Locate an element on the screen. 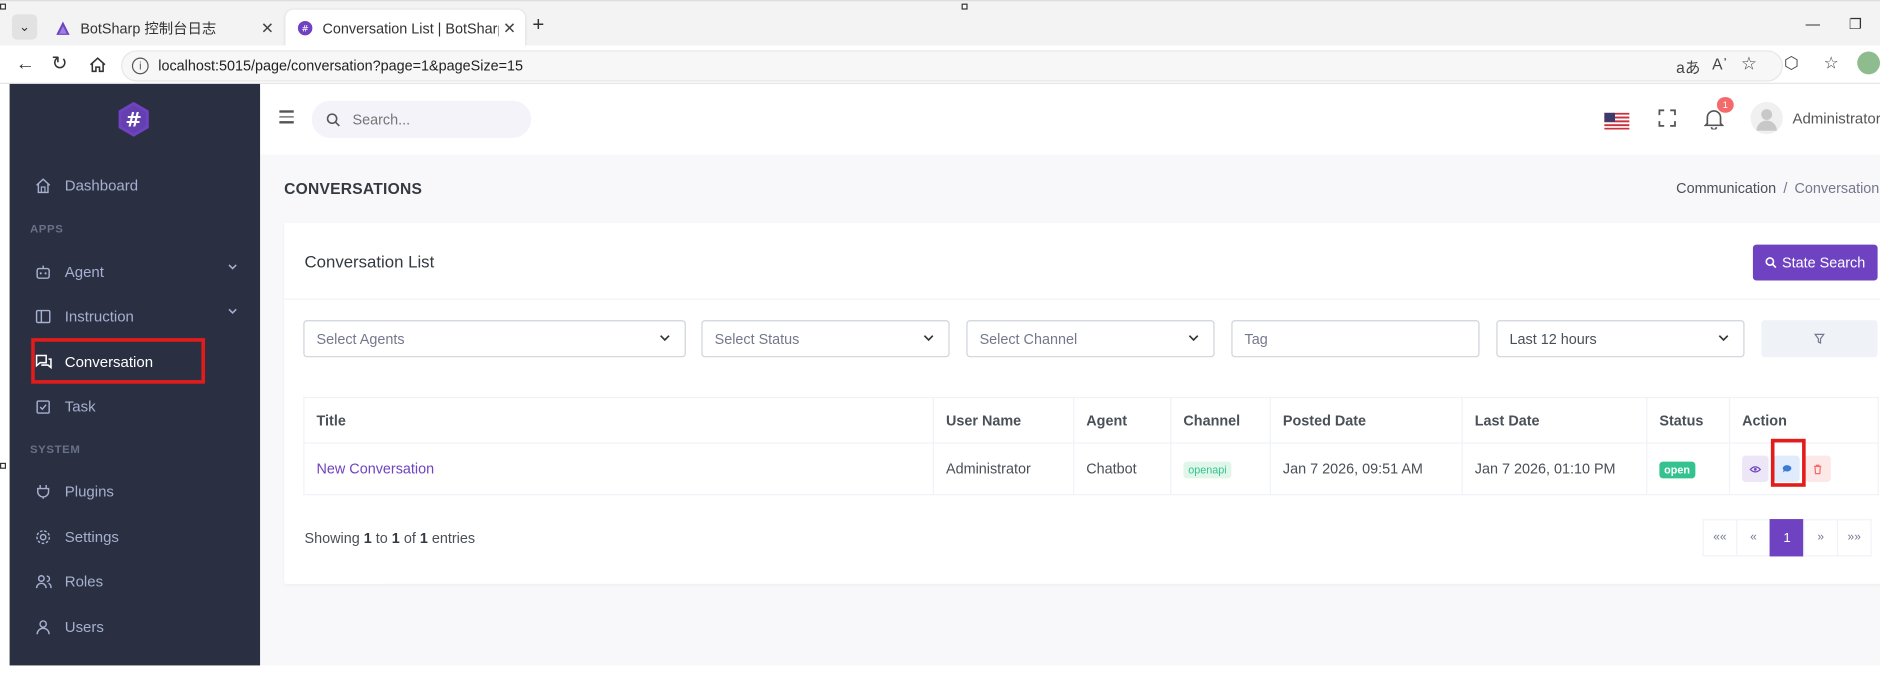  card-divider is located at coordinates (1082, 299).